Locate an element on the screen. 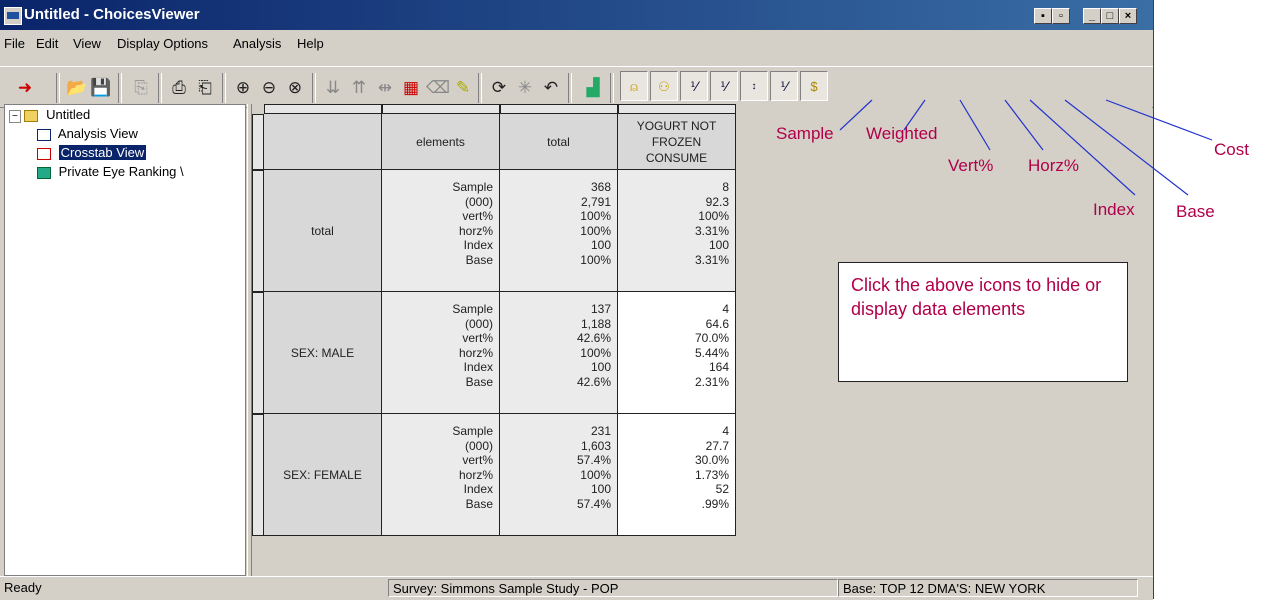 Image resolution: width=1269 pixels, height=600 pixels. pointer-horz is located at coordinates (1024, 125).